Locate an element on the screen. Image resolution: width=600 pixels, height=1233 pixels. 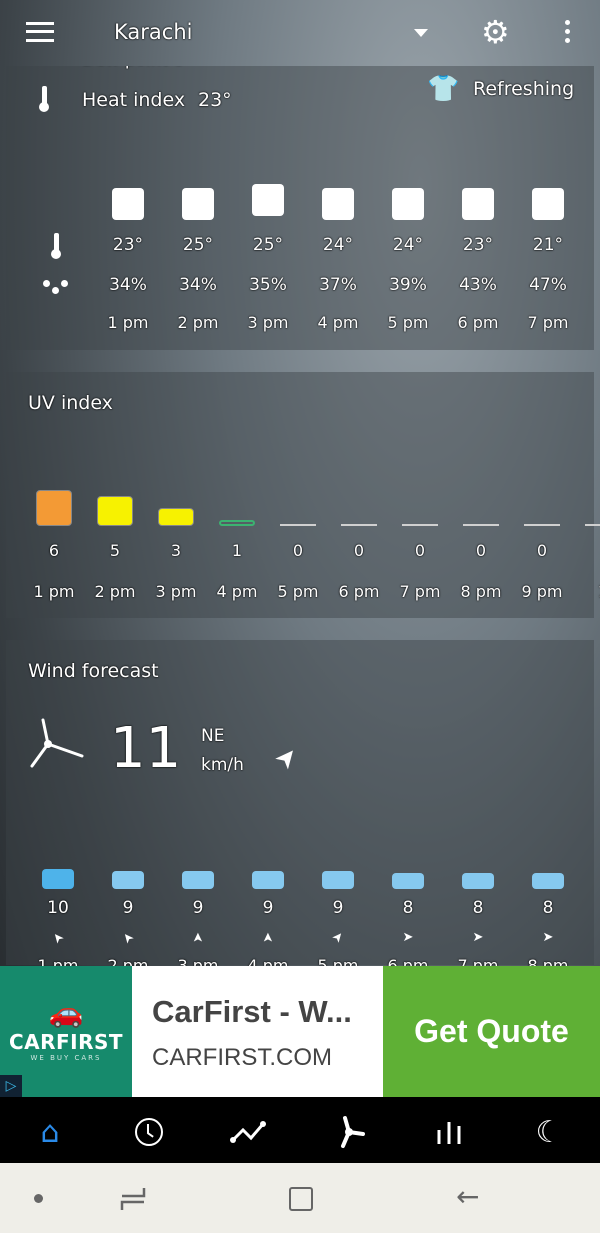
heat-index-value: 23° is located at coordinates (215, 100).